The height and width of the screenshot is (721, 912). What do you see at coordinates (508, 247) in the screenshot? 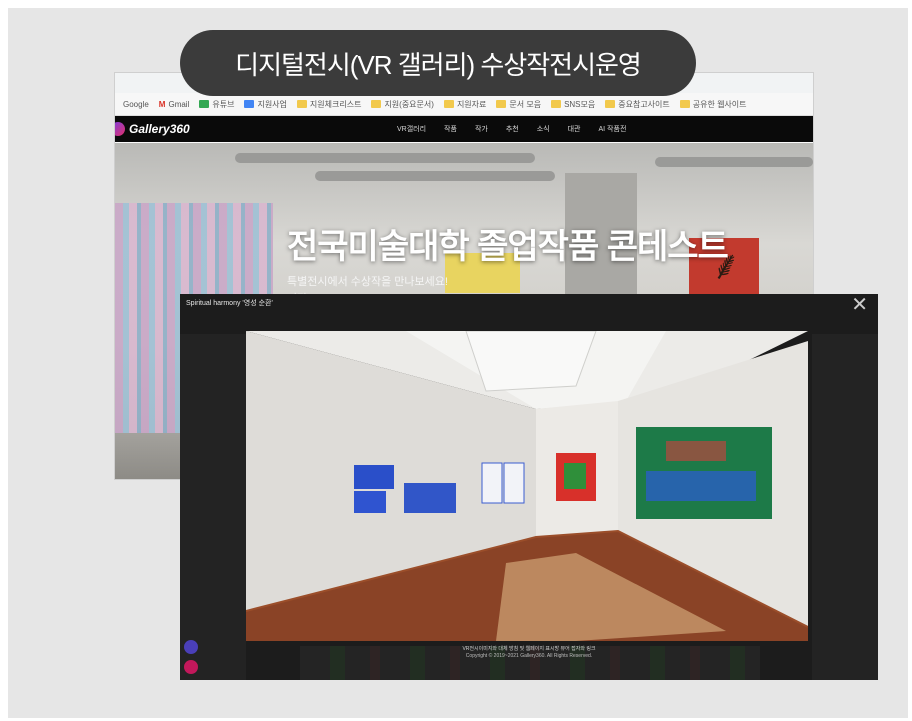
I see `hero-title: 전국미술대학 졸업작품 콘테스트` at bounding box center [508, 247].